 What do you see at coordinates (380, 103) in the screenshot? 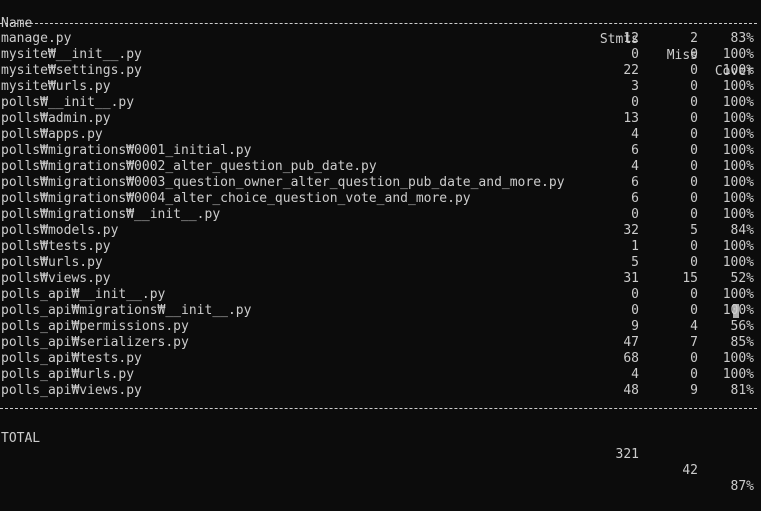
I see `table-row: polls₩__init__.py 0 0 100%` at bounding box center [380, 103].